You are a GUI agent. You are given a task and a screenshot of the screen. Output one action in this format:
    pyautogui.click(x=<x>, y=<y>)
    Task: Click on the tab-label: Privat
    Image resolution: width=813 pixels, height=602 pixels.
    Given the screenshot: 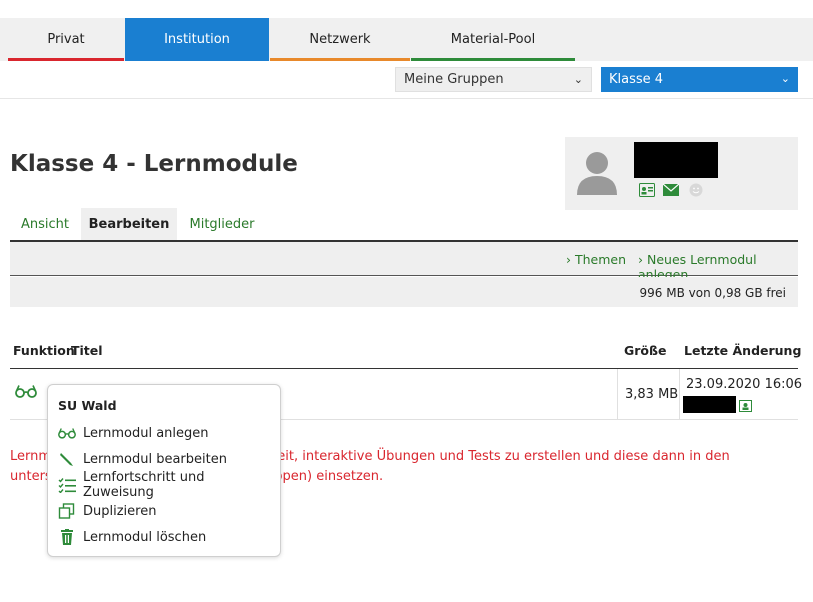 What is the action you would take?
    pyautogui.click(x=66, y=39)
    